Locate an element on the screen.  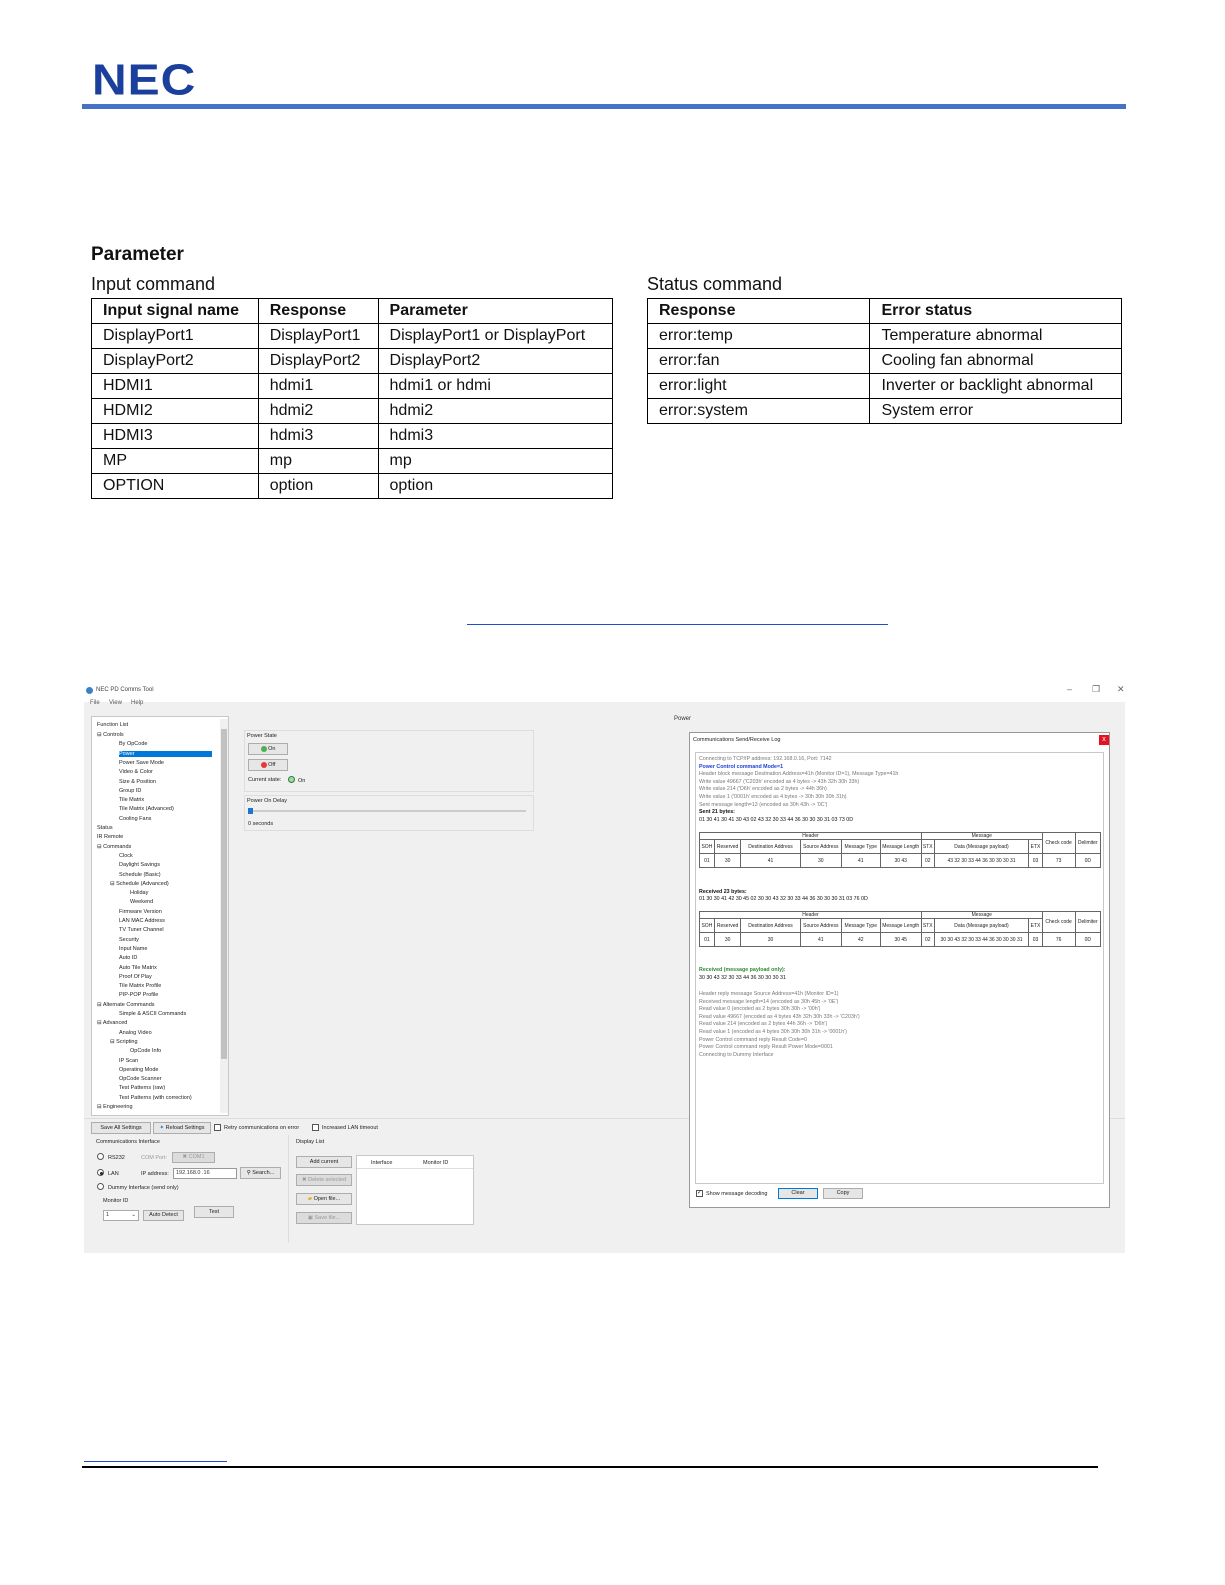
tree-item: IR Remote is located at coordinates (110, 837).